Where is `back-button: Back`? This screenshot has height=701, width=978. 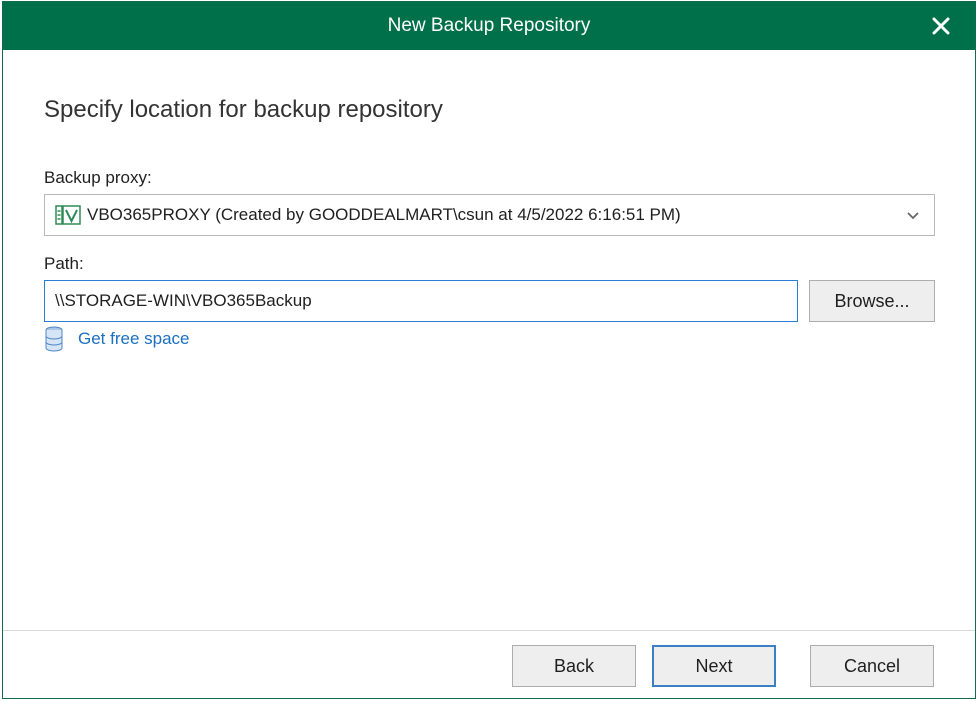 back-button: Back is located at coordinates (574, 666).